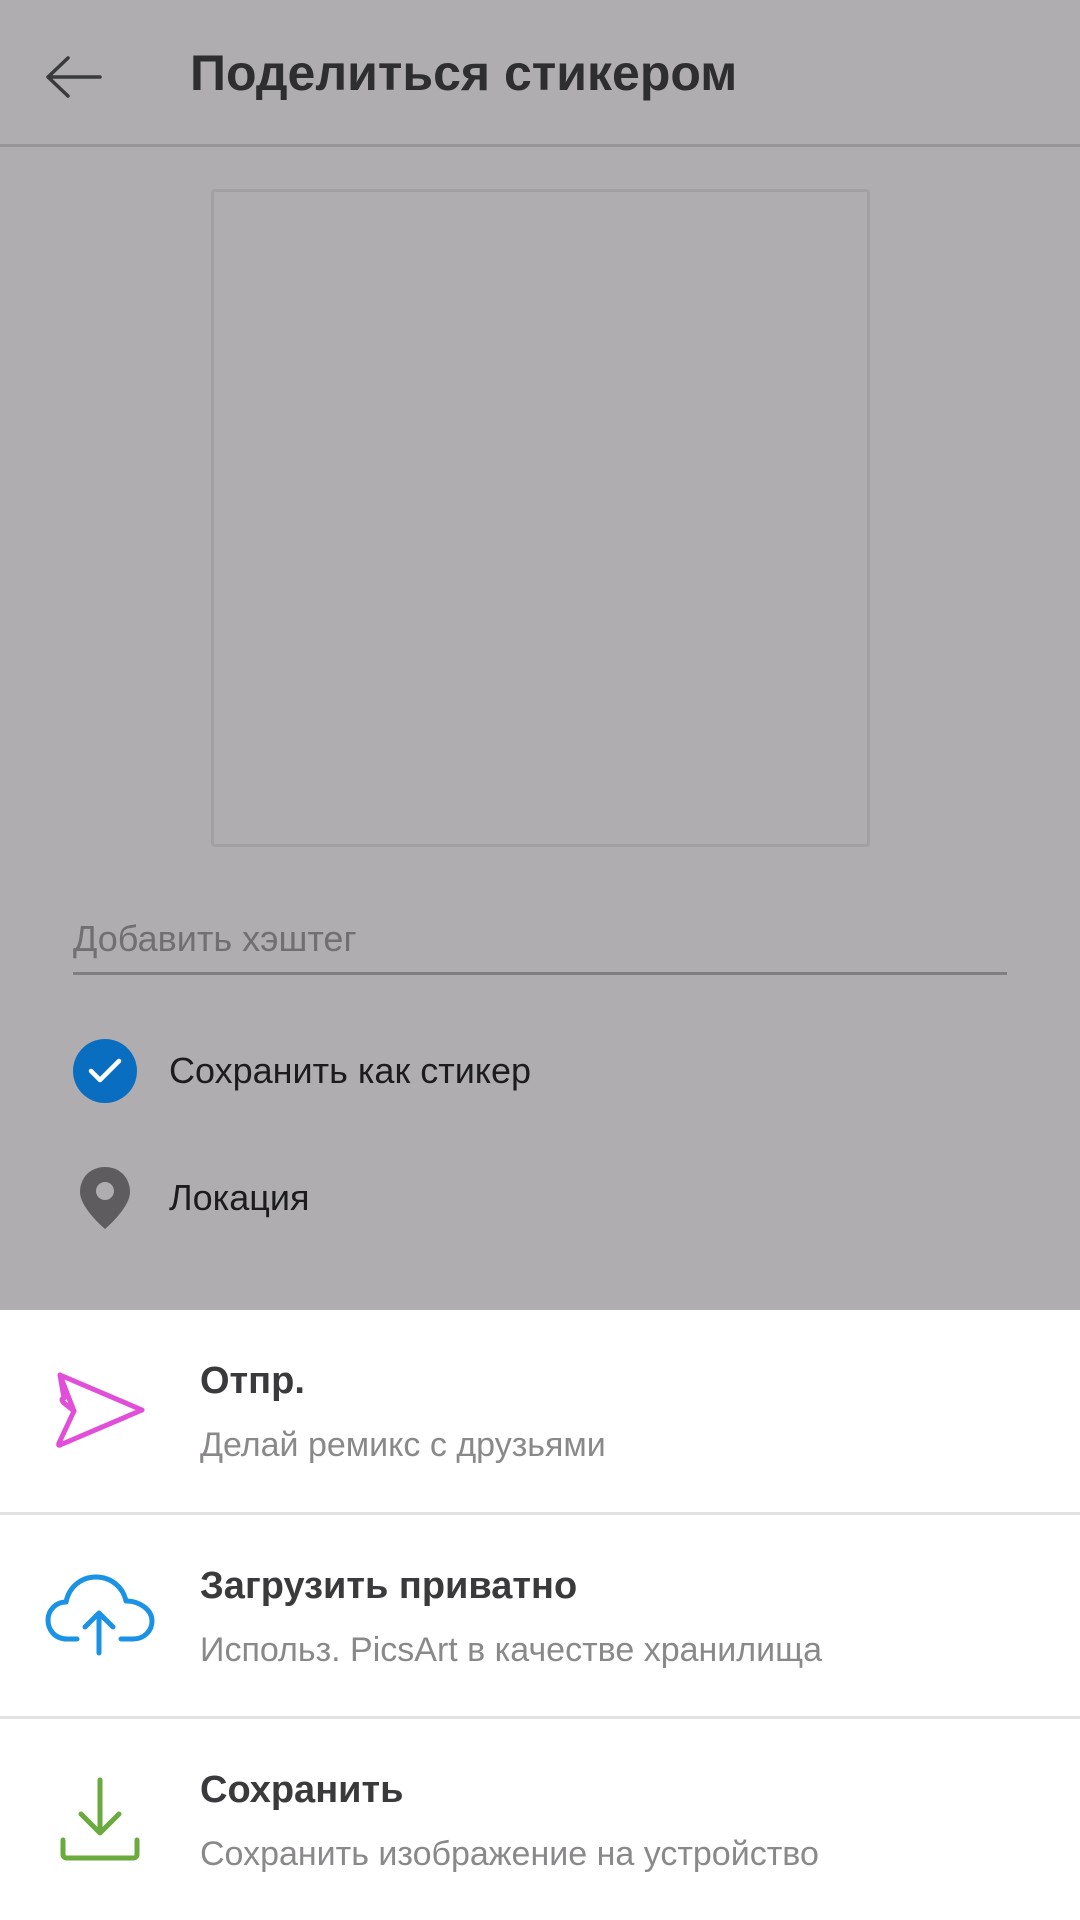 The height and width of the screenshot is (1920, 1080). Describe the element at coordinates (100, 1410) in the screenshot. I see `send-icon` at that location.